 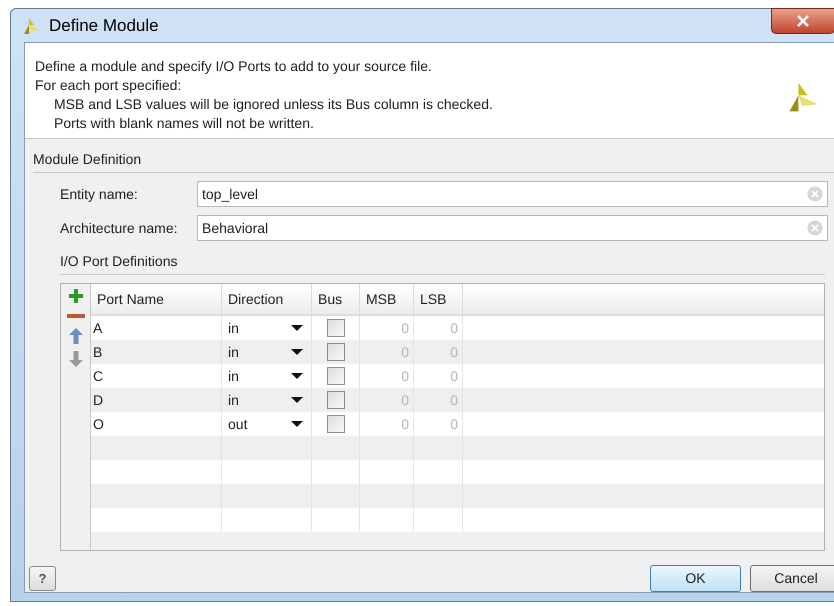 I want to click on text-field: Behavioral, so click(x=512, y=228).